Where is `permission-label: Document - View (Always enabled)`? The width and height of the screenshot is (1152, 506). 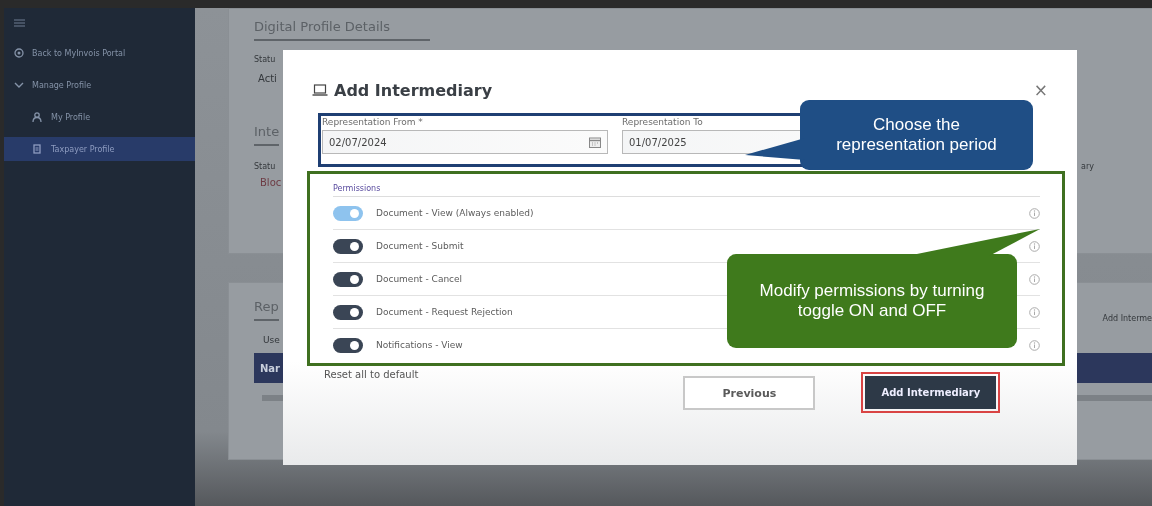 permission-label: Document - View (Always enabled) is located at coordinates (455, 213).